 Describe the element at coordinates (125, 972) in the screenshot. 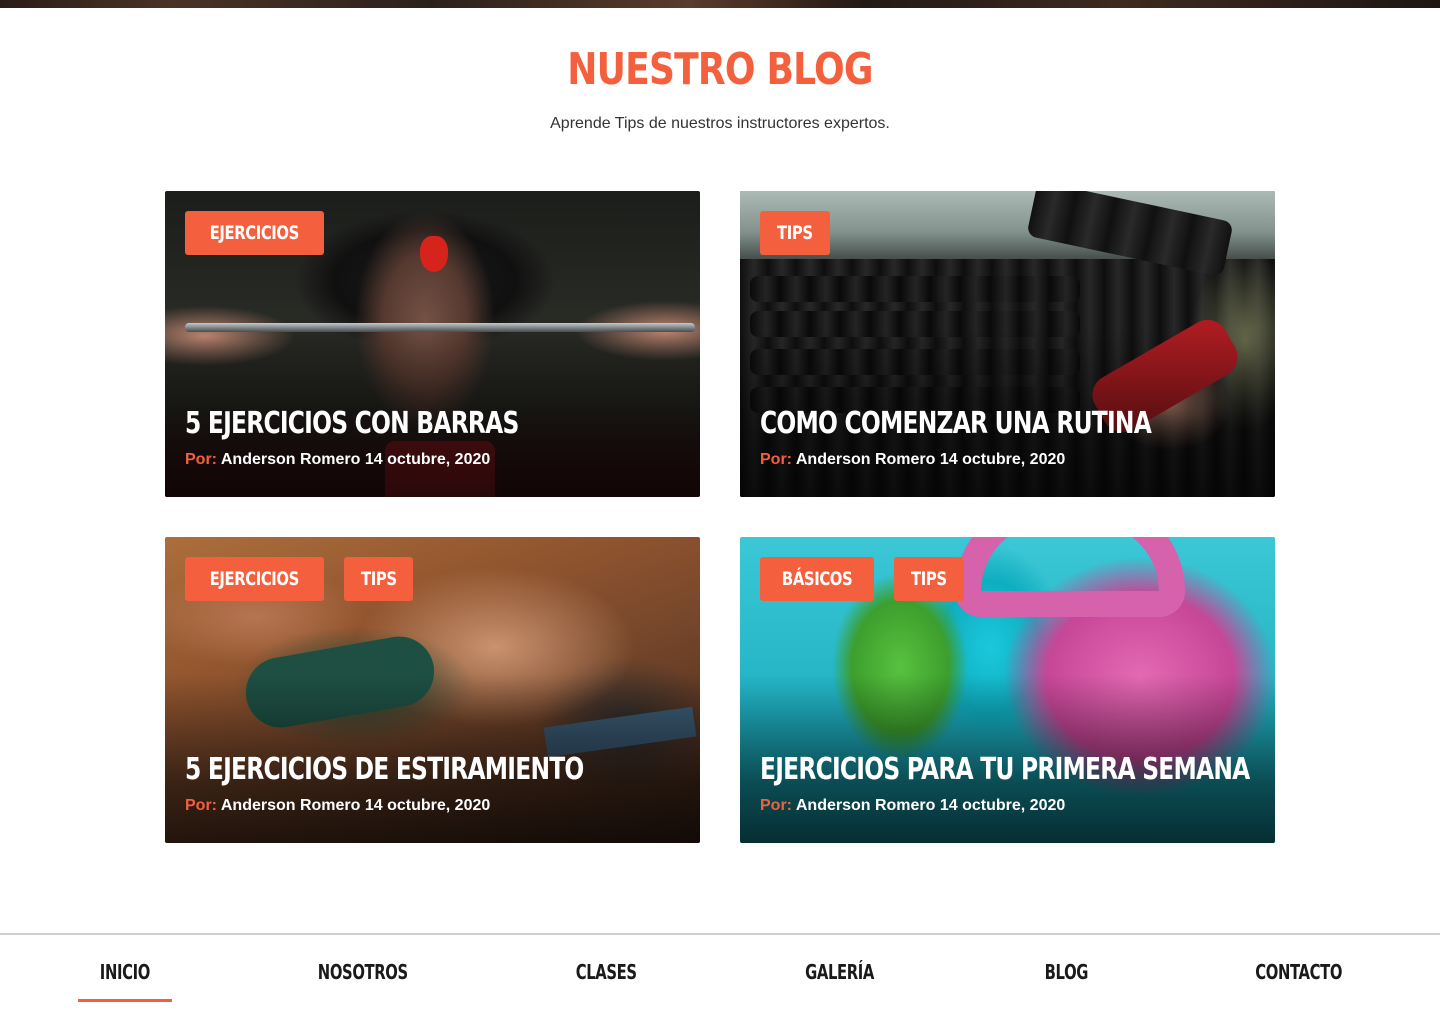

I see `nav-item-inicio: INICIO` at that location.